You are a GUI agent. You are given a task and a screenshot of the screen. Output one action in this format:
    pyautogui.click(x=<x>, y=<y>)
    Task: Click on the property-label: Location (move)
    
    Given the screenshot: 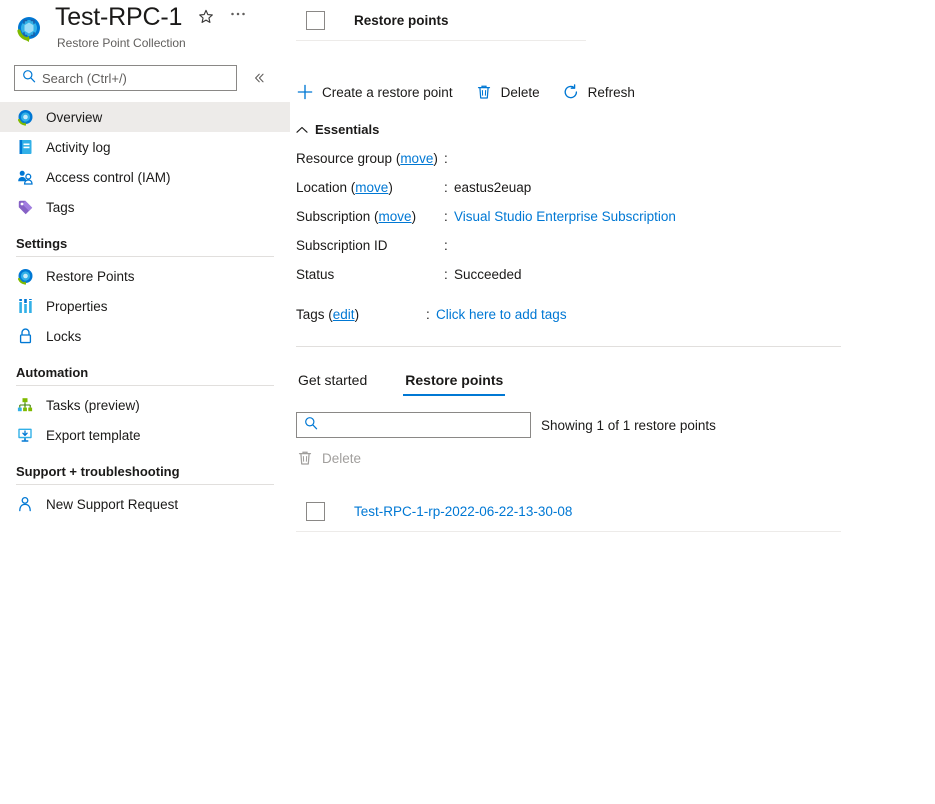 What is the action you would take?
    pyautogui.click(x=344, y=187)
    